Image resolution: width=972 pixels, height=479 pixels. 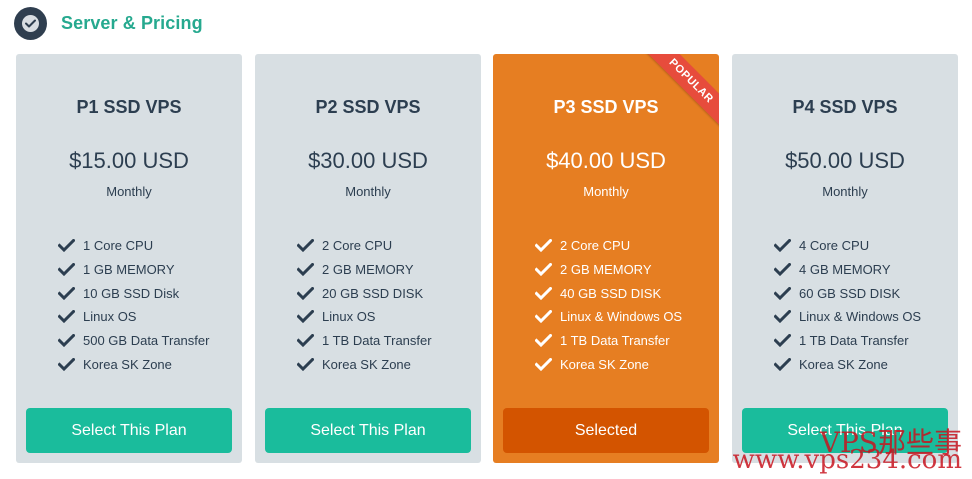 I want to click on feature-item: 20 GB SSD DISK, so click(x=364, y=293).